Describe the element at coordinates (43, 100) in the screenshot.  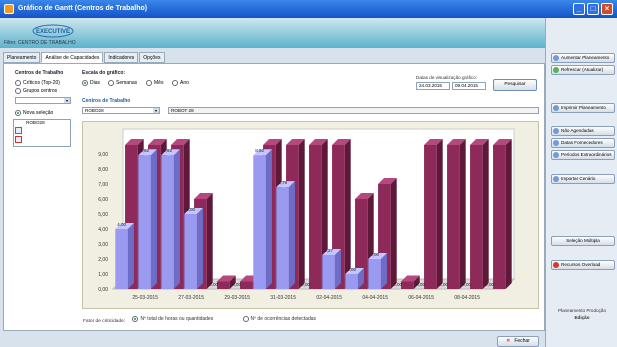
I see `grupos-select: ▾` at that location.